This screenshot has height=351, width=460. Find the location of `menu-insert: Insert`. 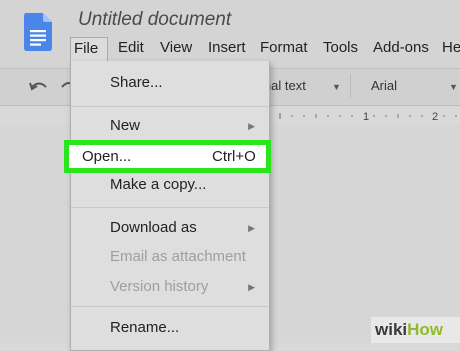

menu-insert: Insert is located at coordinates (227, 49).